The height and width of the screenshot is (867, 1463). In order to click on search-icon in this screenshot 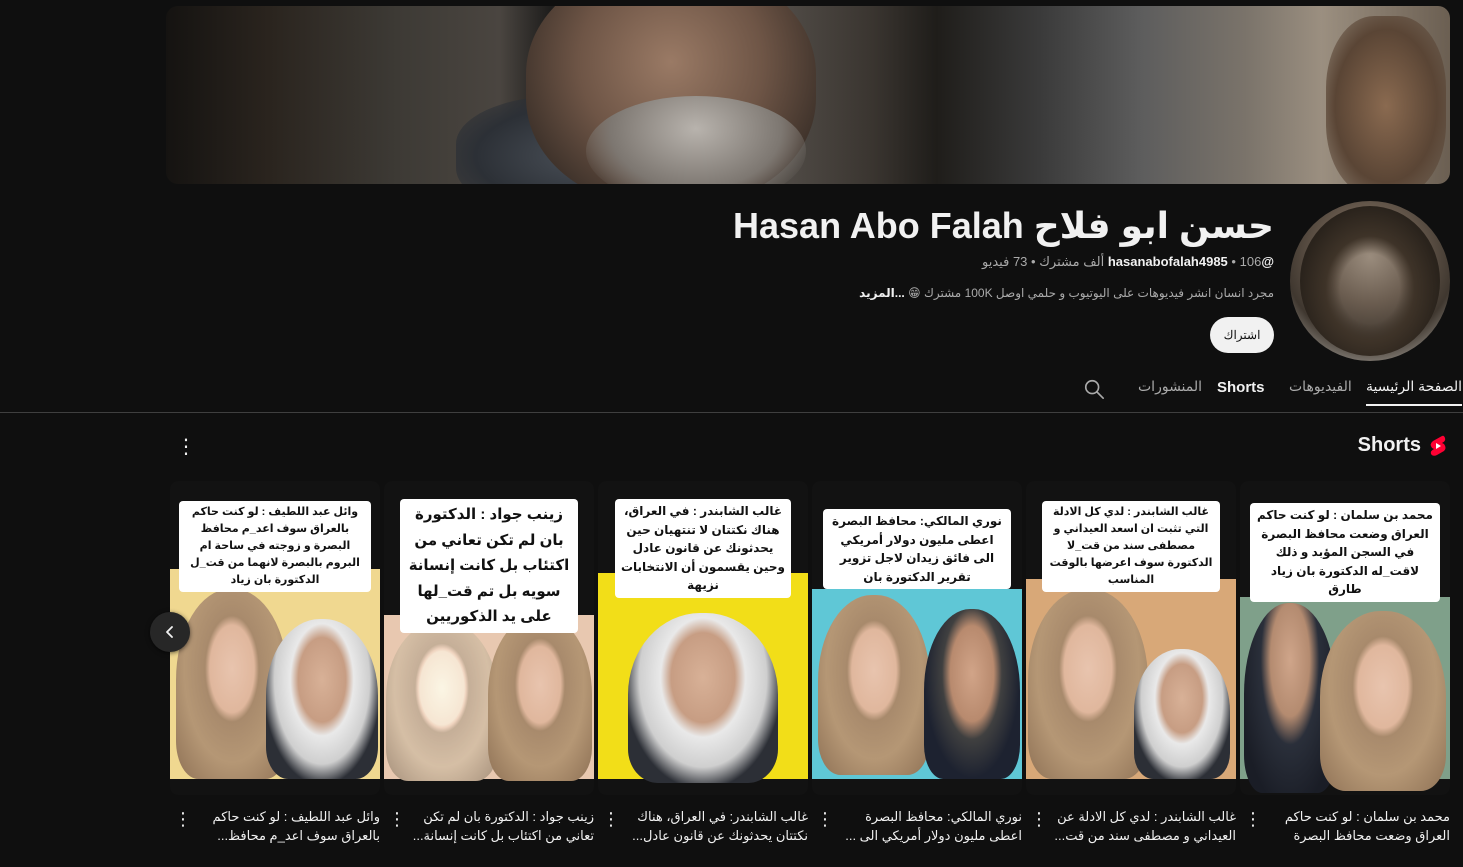, I will do `click(1094, 389)`.